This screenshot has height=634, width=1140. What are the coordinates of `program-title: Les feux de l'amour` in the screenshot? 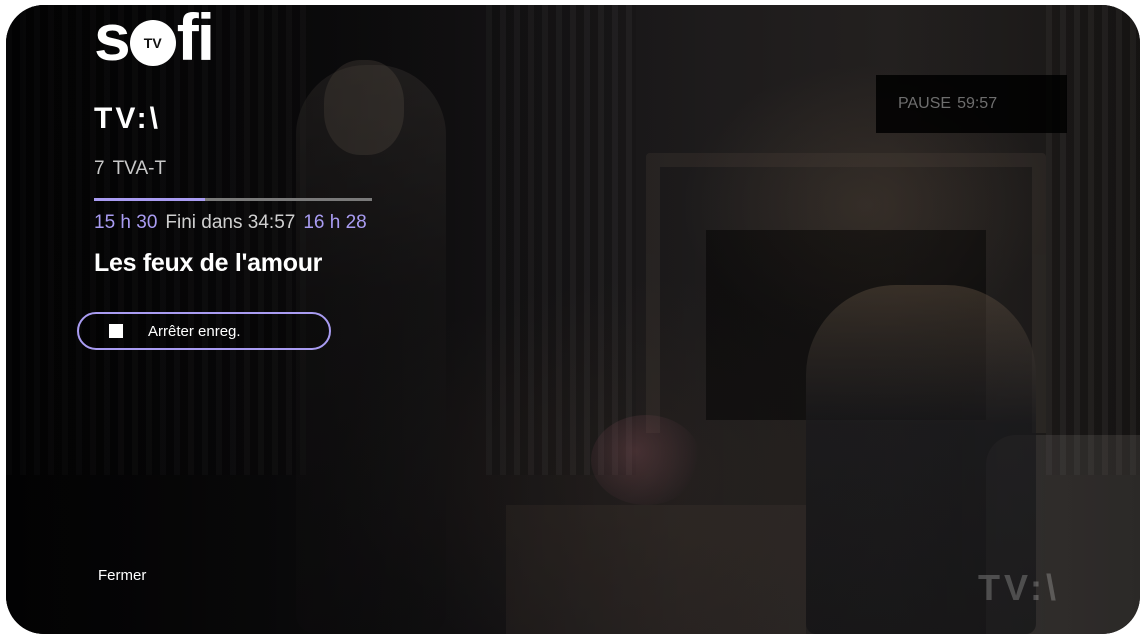 It's located at (208, 263).